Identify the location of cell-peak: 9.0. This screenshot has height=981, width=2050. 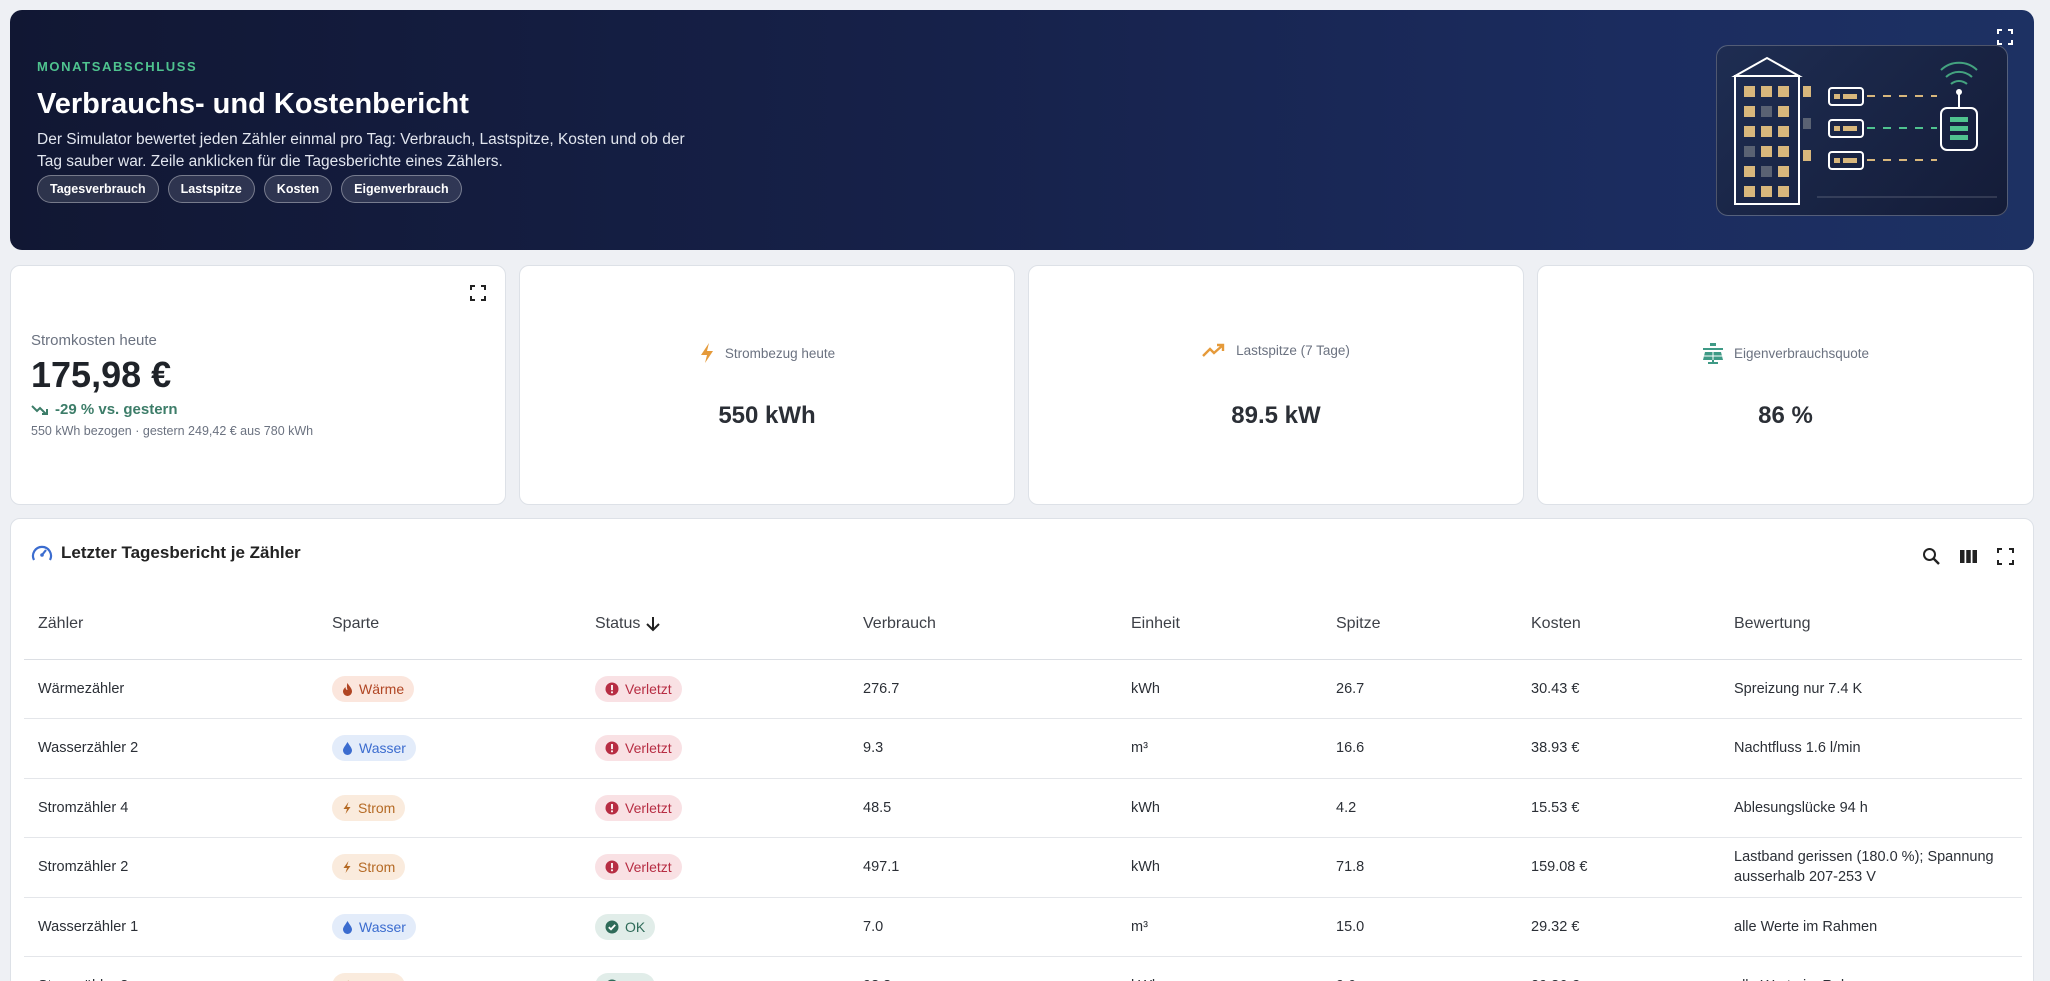
(1419, 968).